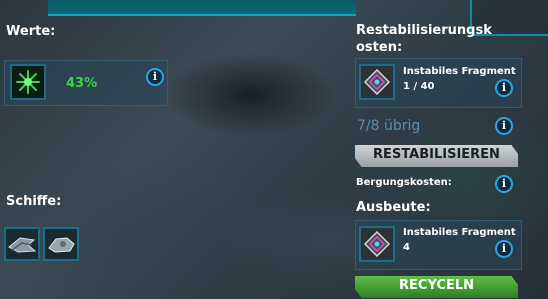  What do you see at coordinates (436, 156) in the screenshot?
I see `restabilize-button: RESTABILISIEREN` at bounding box center [436, 156].